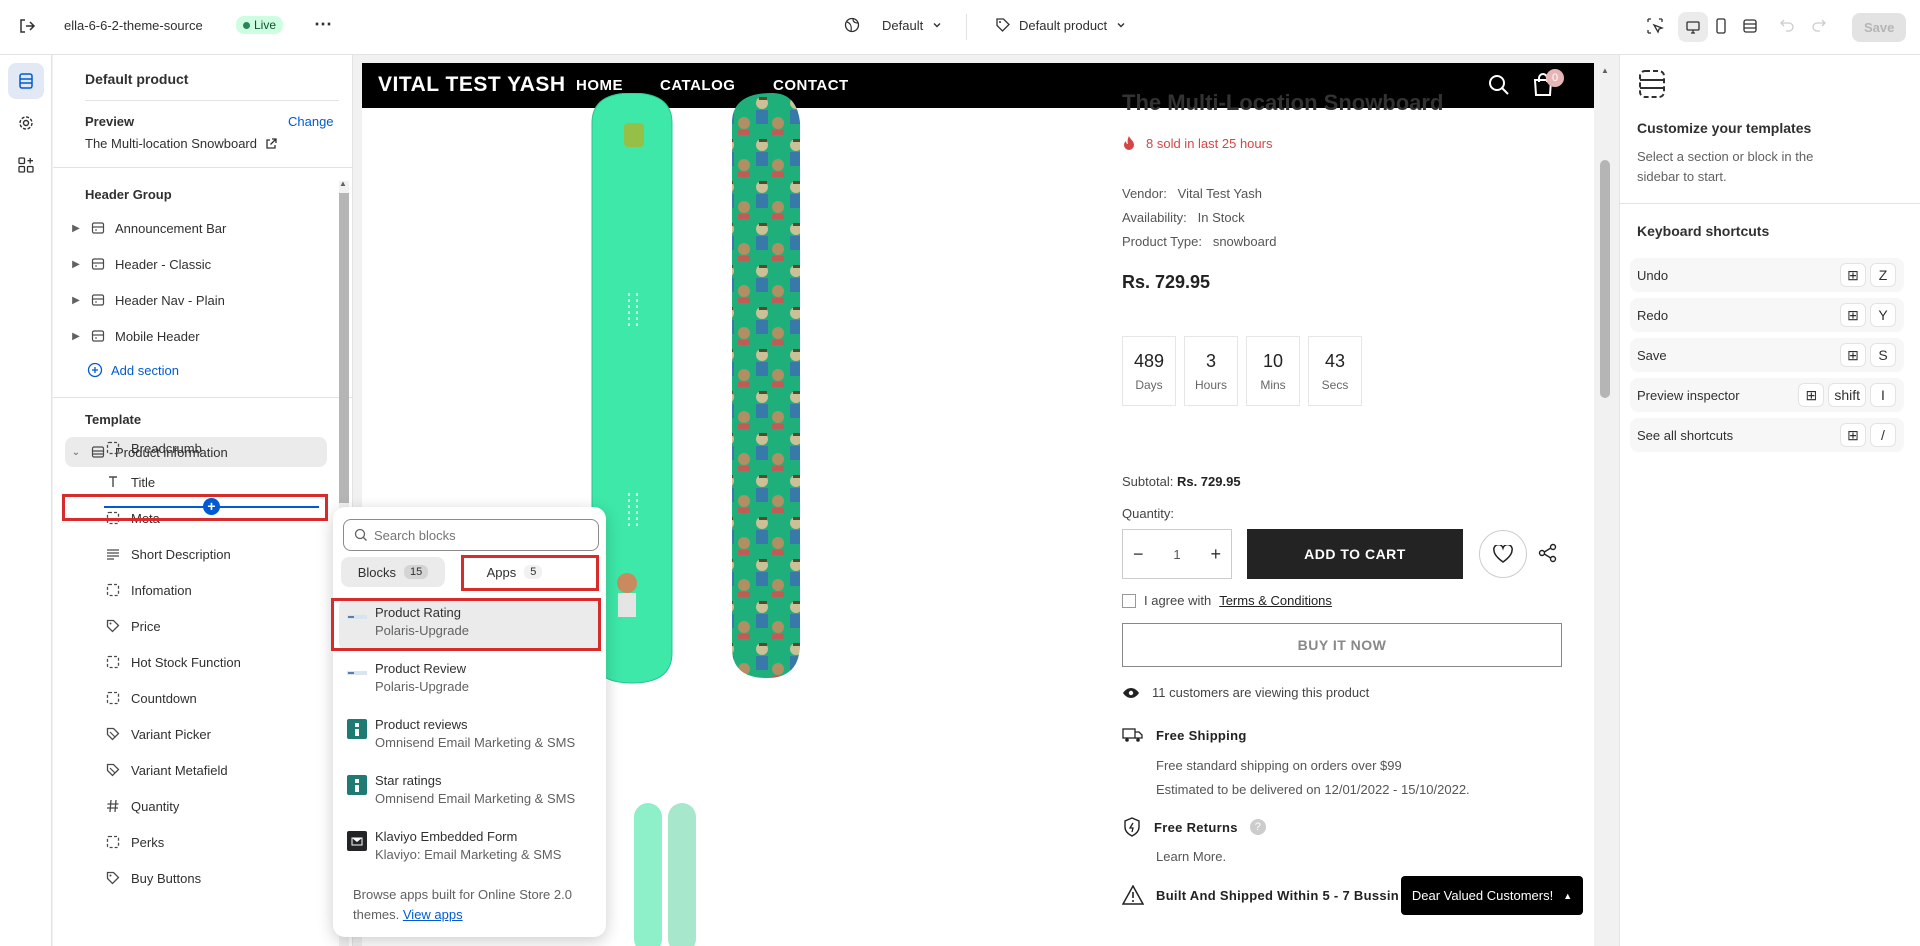  What do you see at coordinates (1129, 143) in the screenshot?
I see `flame-icon` at bounding box center [1129, 143].